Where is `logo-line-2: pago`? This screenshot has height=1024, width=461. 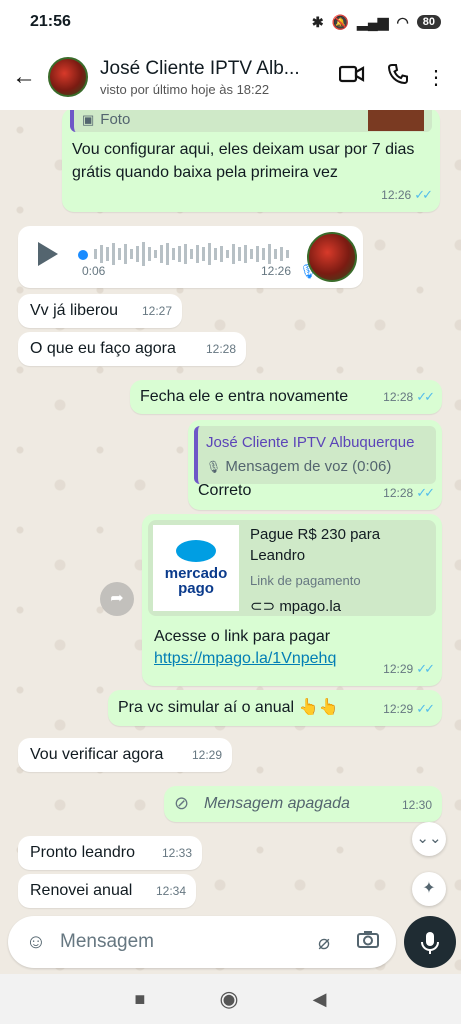 logo-line-2: pago is located at coordinates (196, 588).